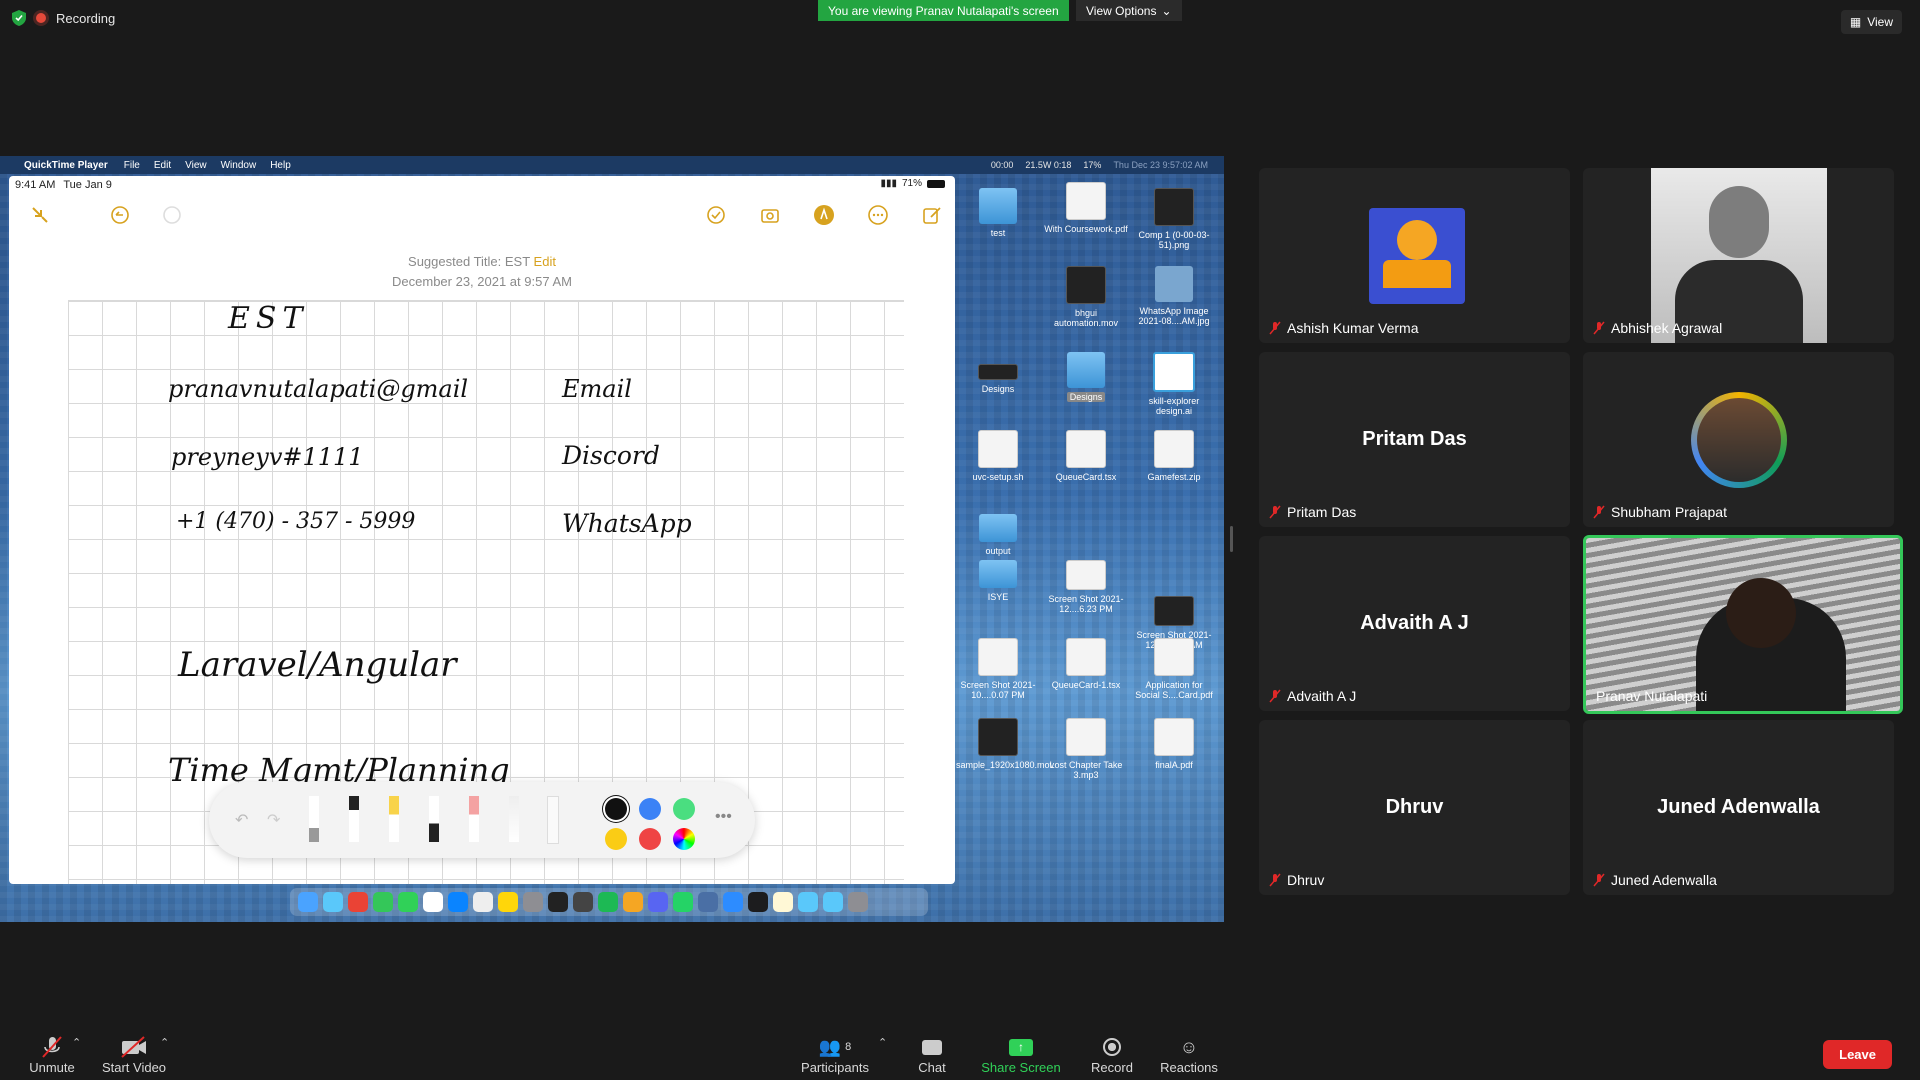 This screenshot has height=1080, width=1920. Describe the element at coordinates (616, 809) in the screenshot. I see `color-black-swatch` at that location.